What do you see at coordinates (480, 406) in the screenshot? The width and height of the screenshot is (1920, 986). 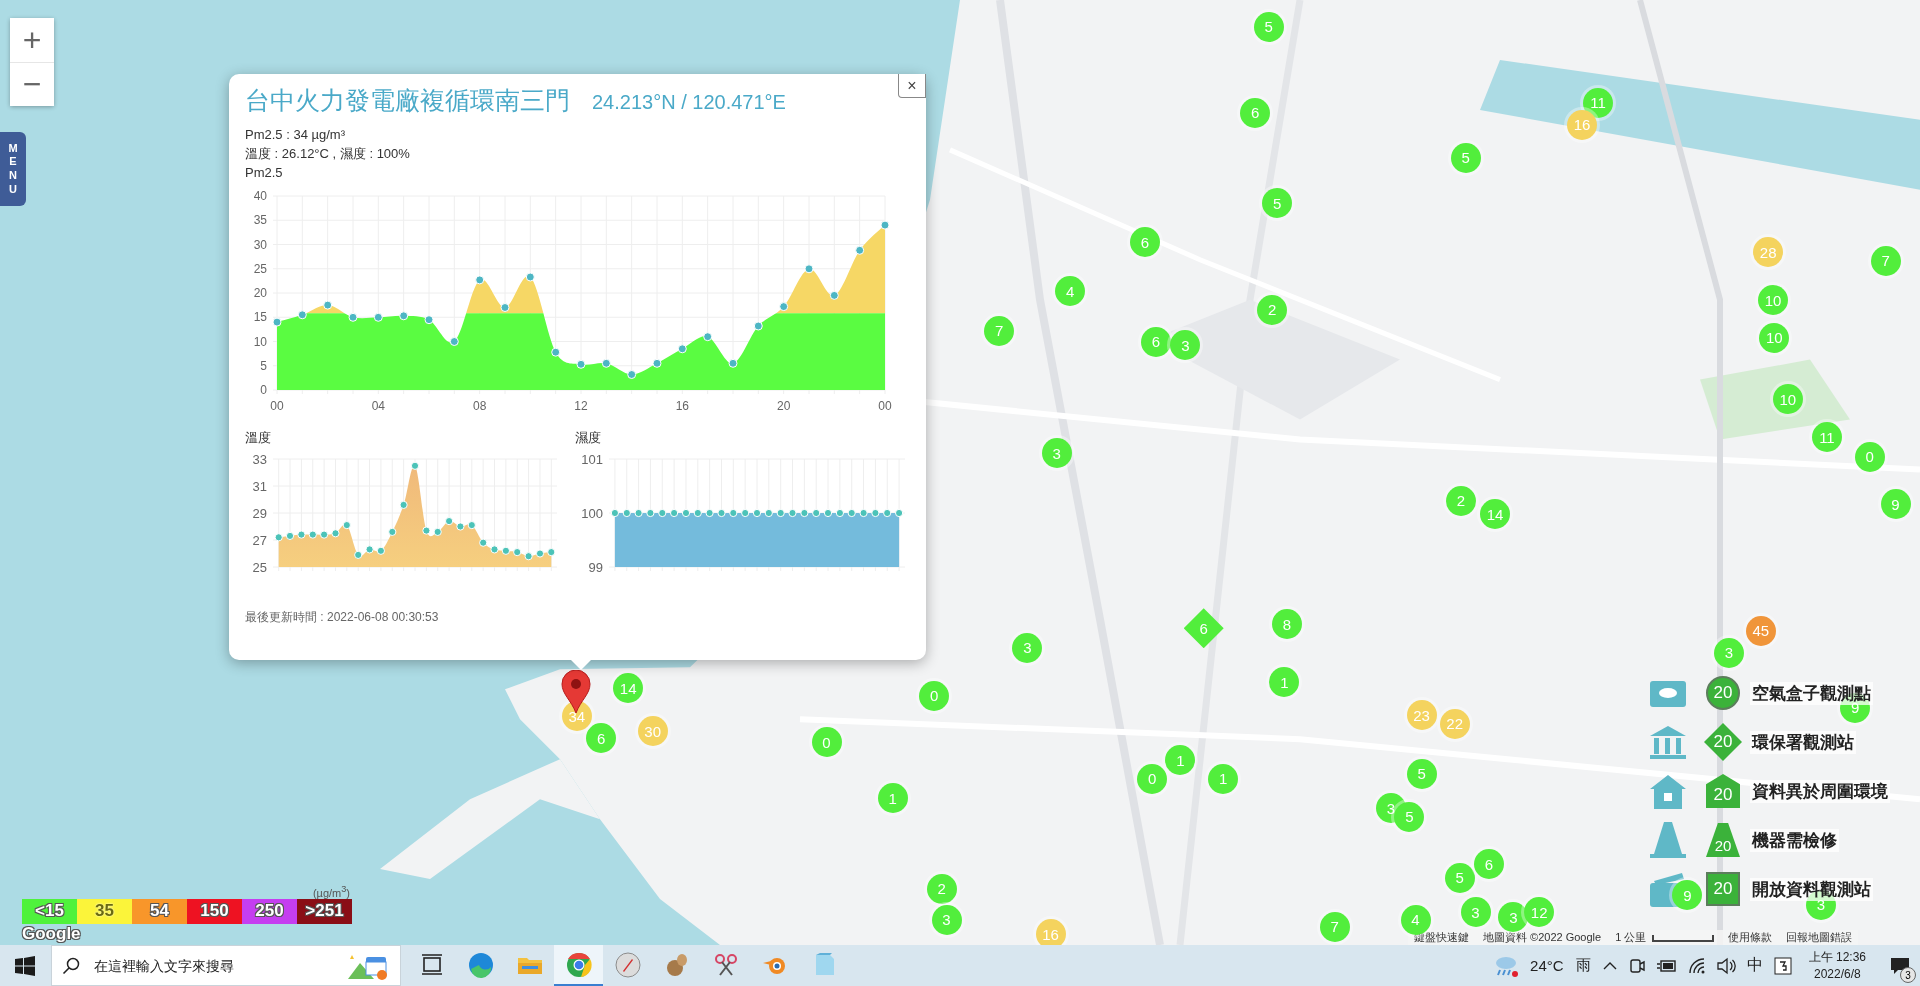 I see `axis-label: 08` at bounding box center [480, 406].